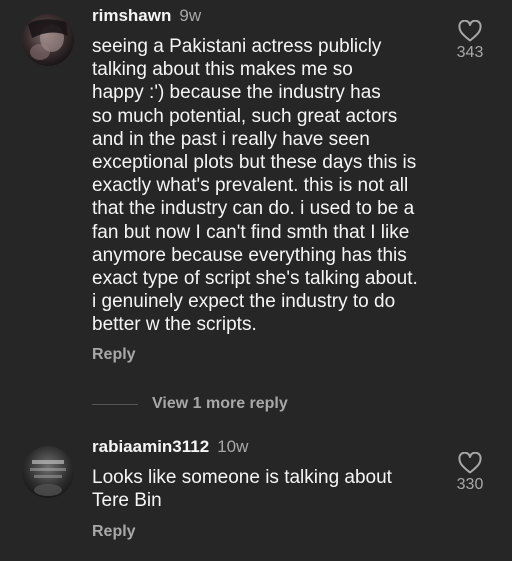 The height and width of the screenshot is (561, 512). I want to click on username: rimshawn, so click(131, 15).